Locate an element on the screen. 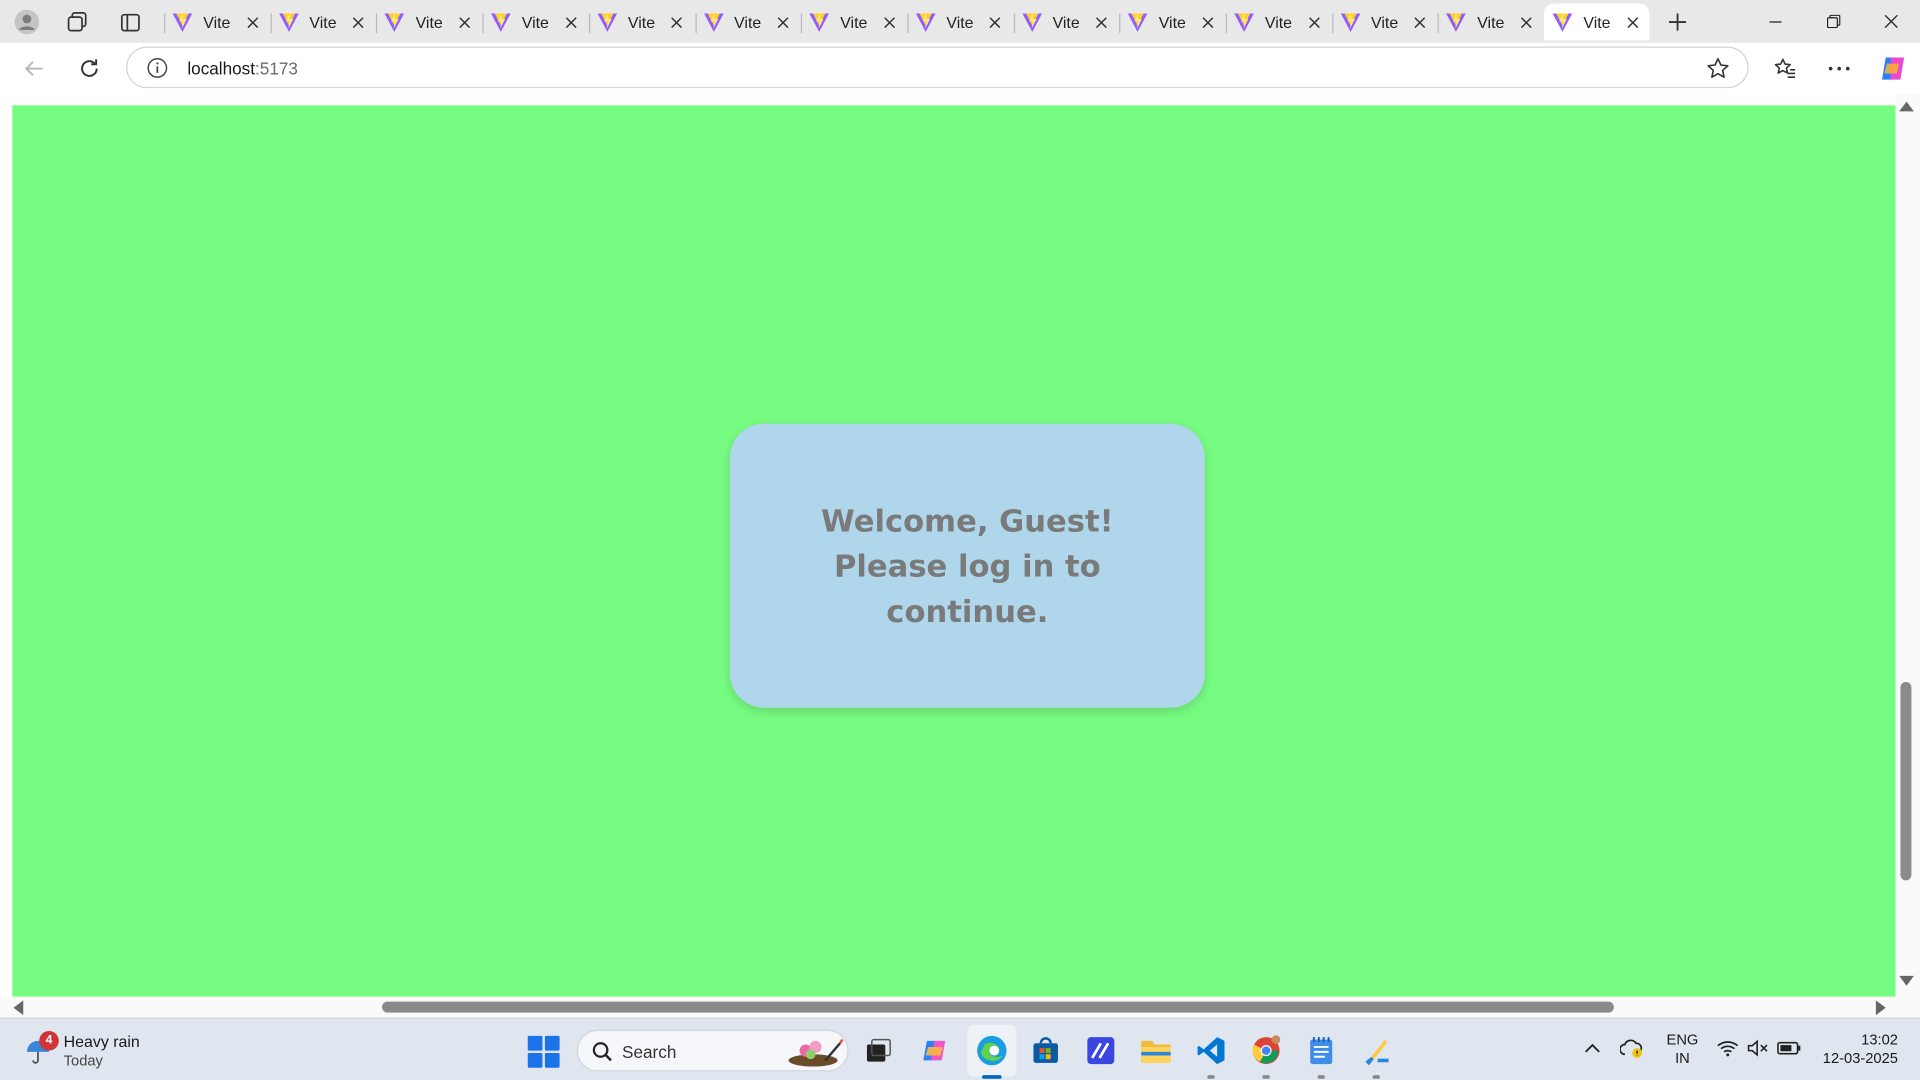  favorites-button is located at coordinates (1785, 68).